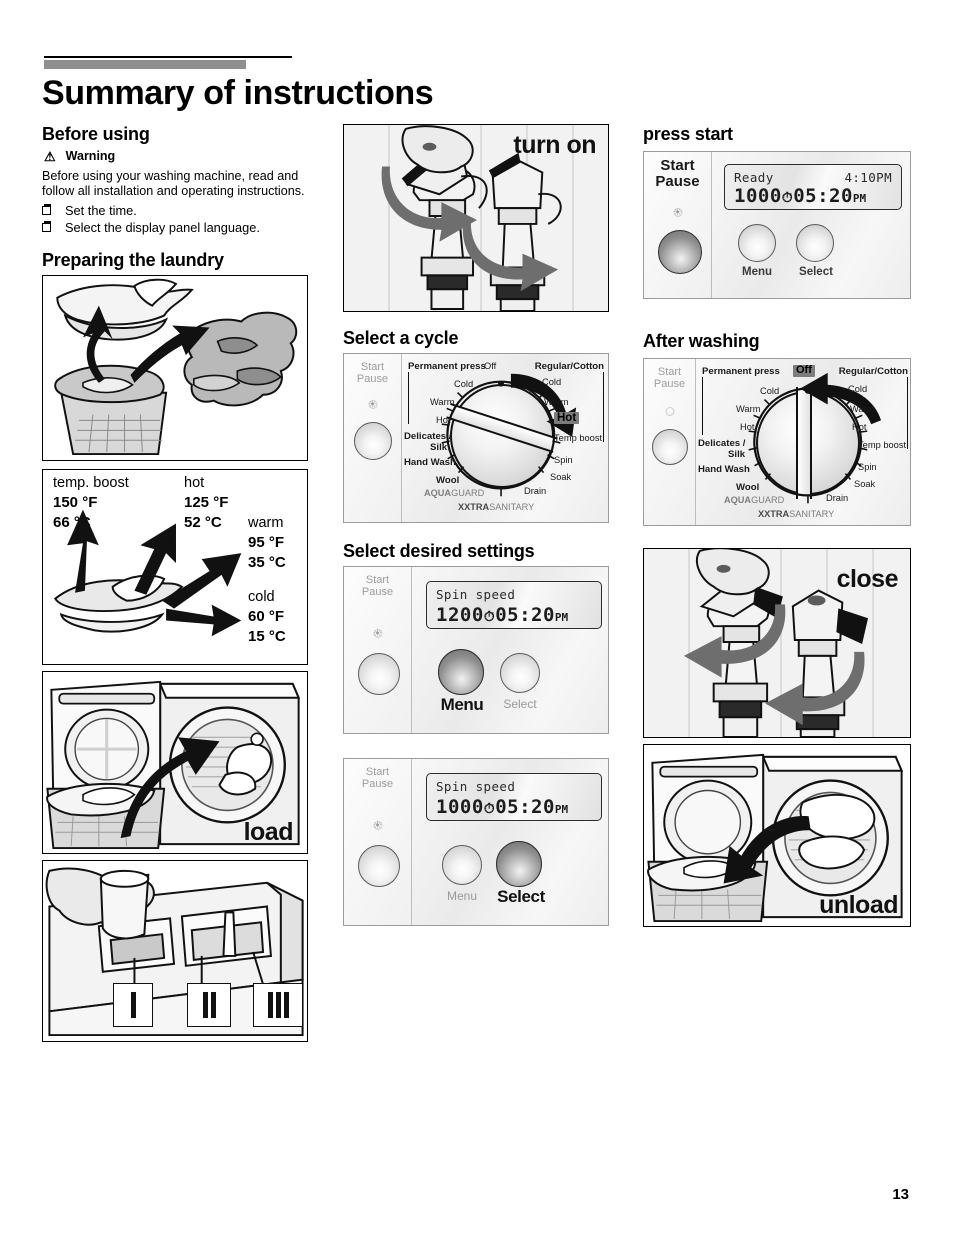 Image resolution: width=954 pixels, height=1235 pixels. I want to click on lcd-status-text: Ready, so click(754, 177).